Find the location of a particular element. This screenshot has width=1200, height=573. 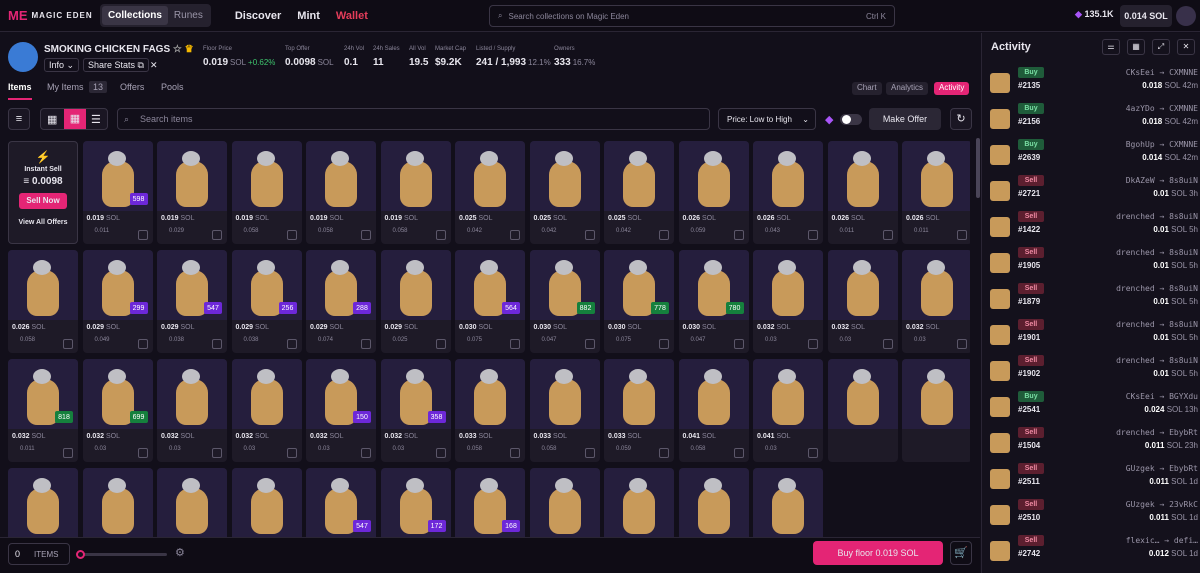

tab-chart: Chart is located at coordinates (867, 88).